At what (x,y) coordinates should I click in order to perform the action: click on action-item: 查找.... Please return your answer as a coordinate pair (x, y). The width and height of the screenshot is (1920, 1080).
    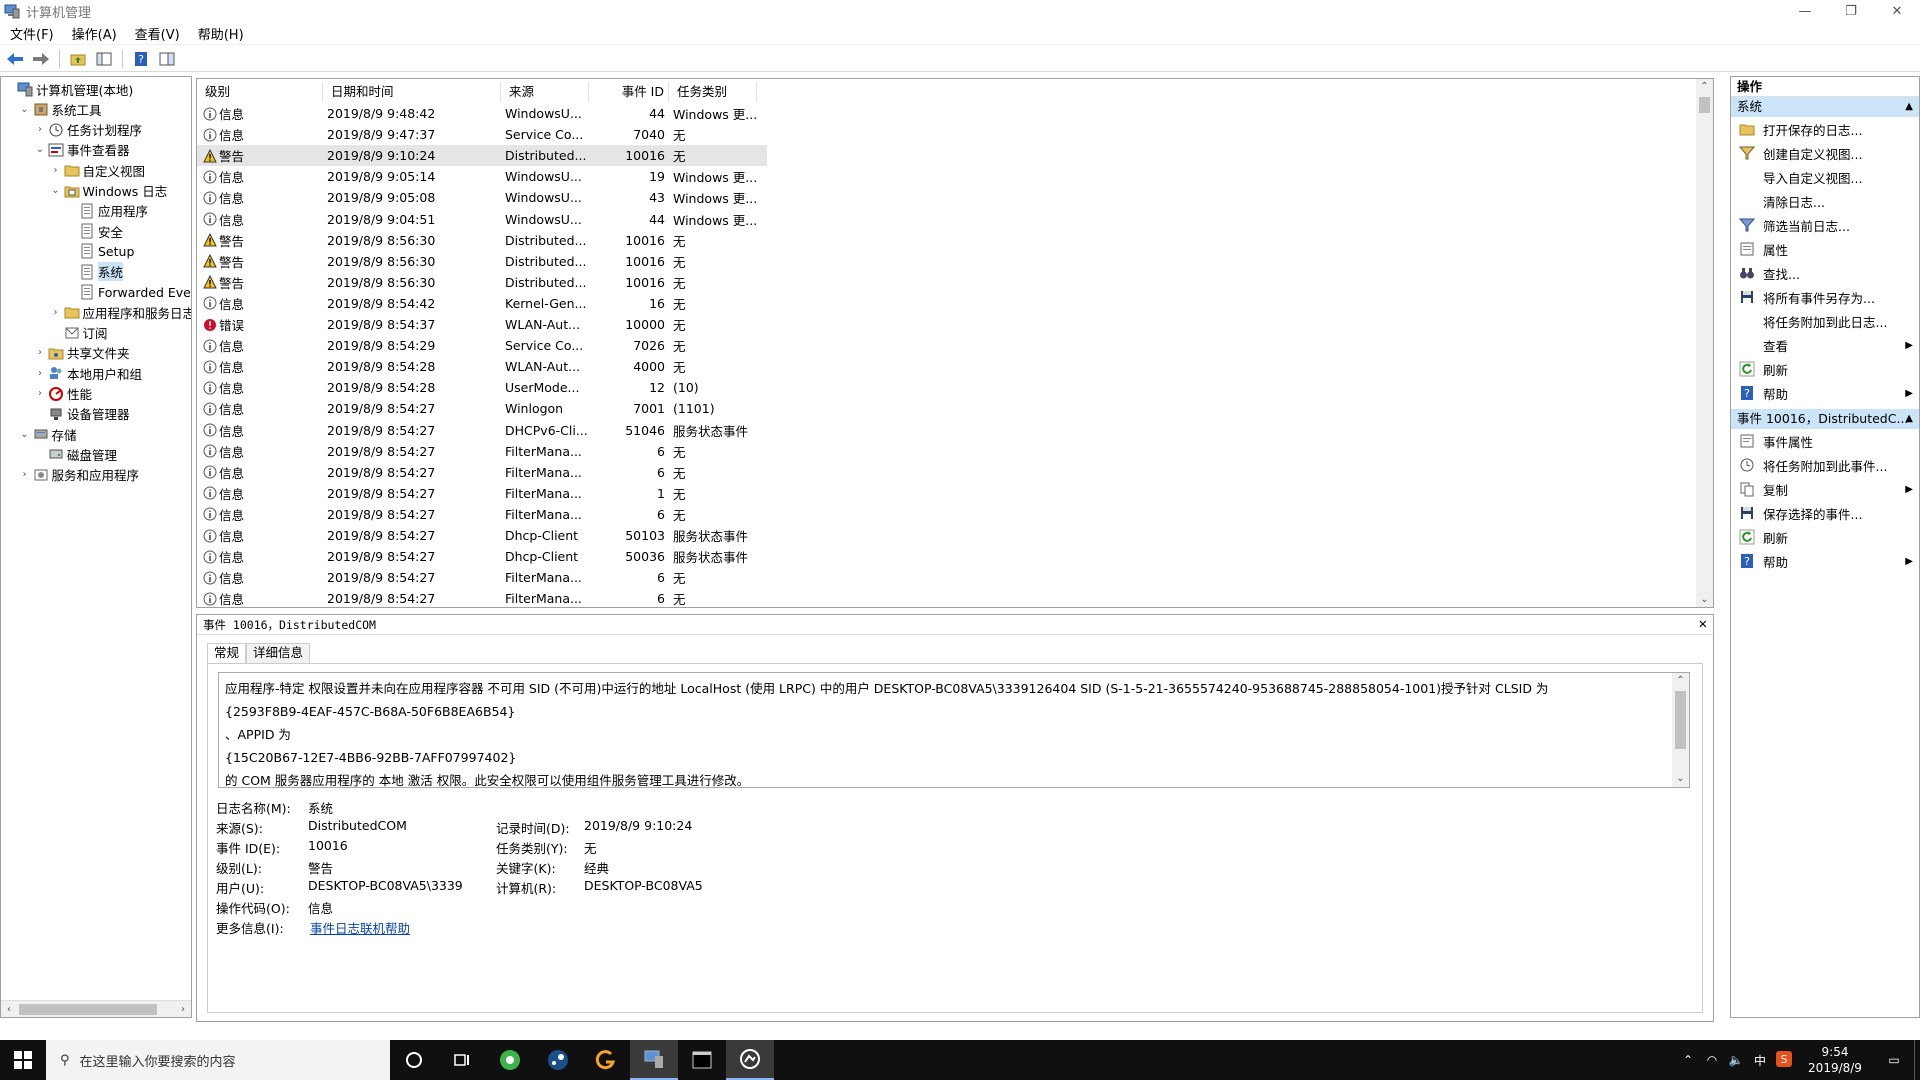
    Looking at the image, I should click on (1825, 273).